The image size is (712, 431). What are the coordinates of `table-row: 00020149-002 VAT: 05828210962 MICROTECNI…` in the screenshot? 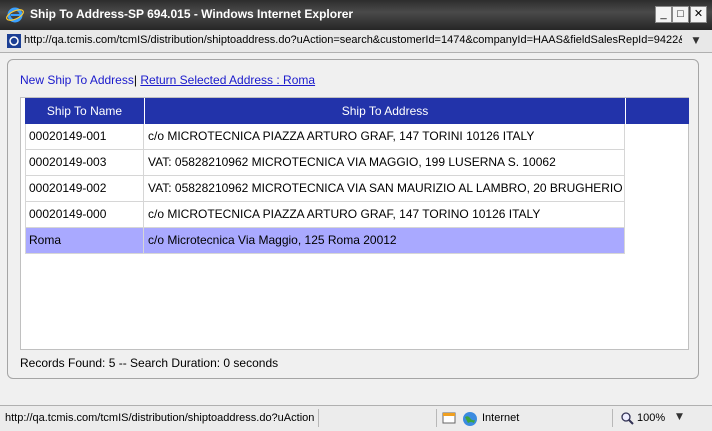 It's located at (325, 189).